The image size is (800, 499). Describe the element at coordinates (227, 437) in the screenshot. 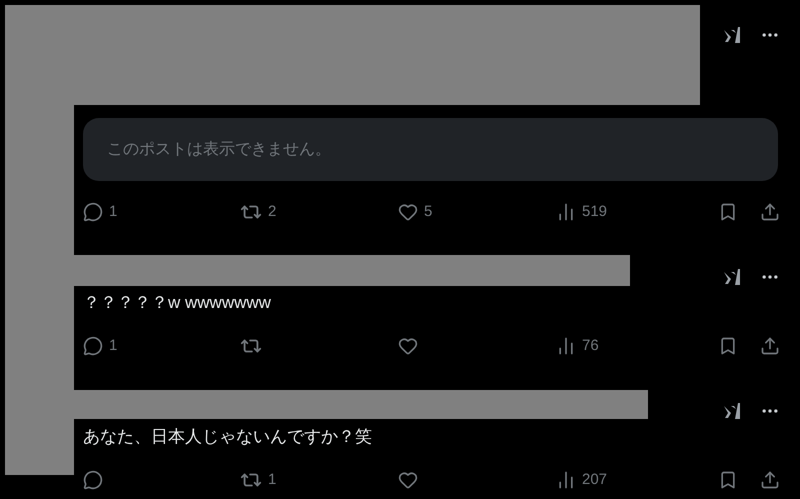

I see `post-text: あなた、日本人じゃないんですか？笑` at that location.